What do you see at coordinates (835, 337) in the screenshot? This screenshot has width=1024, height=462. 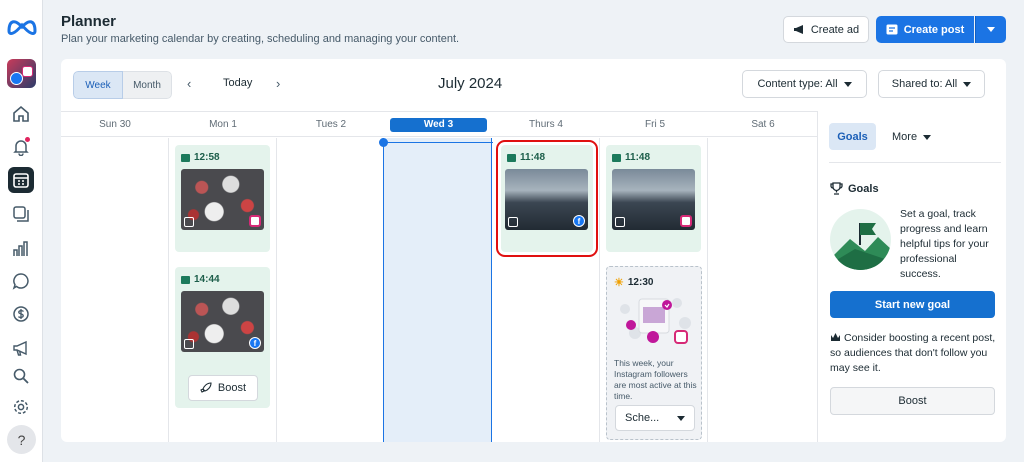 I see `crown-icon` at bounding box center [835, 337].